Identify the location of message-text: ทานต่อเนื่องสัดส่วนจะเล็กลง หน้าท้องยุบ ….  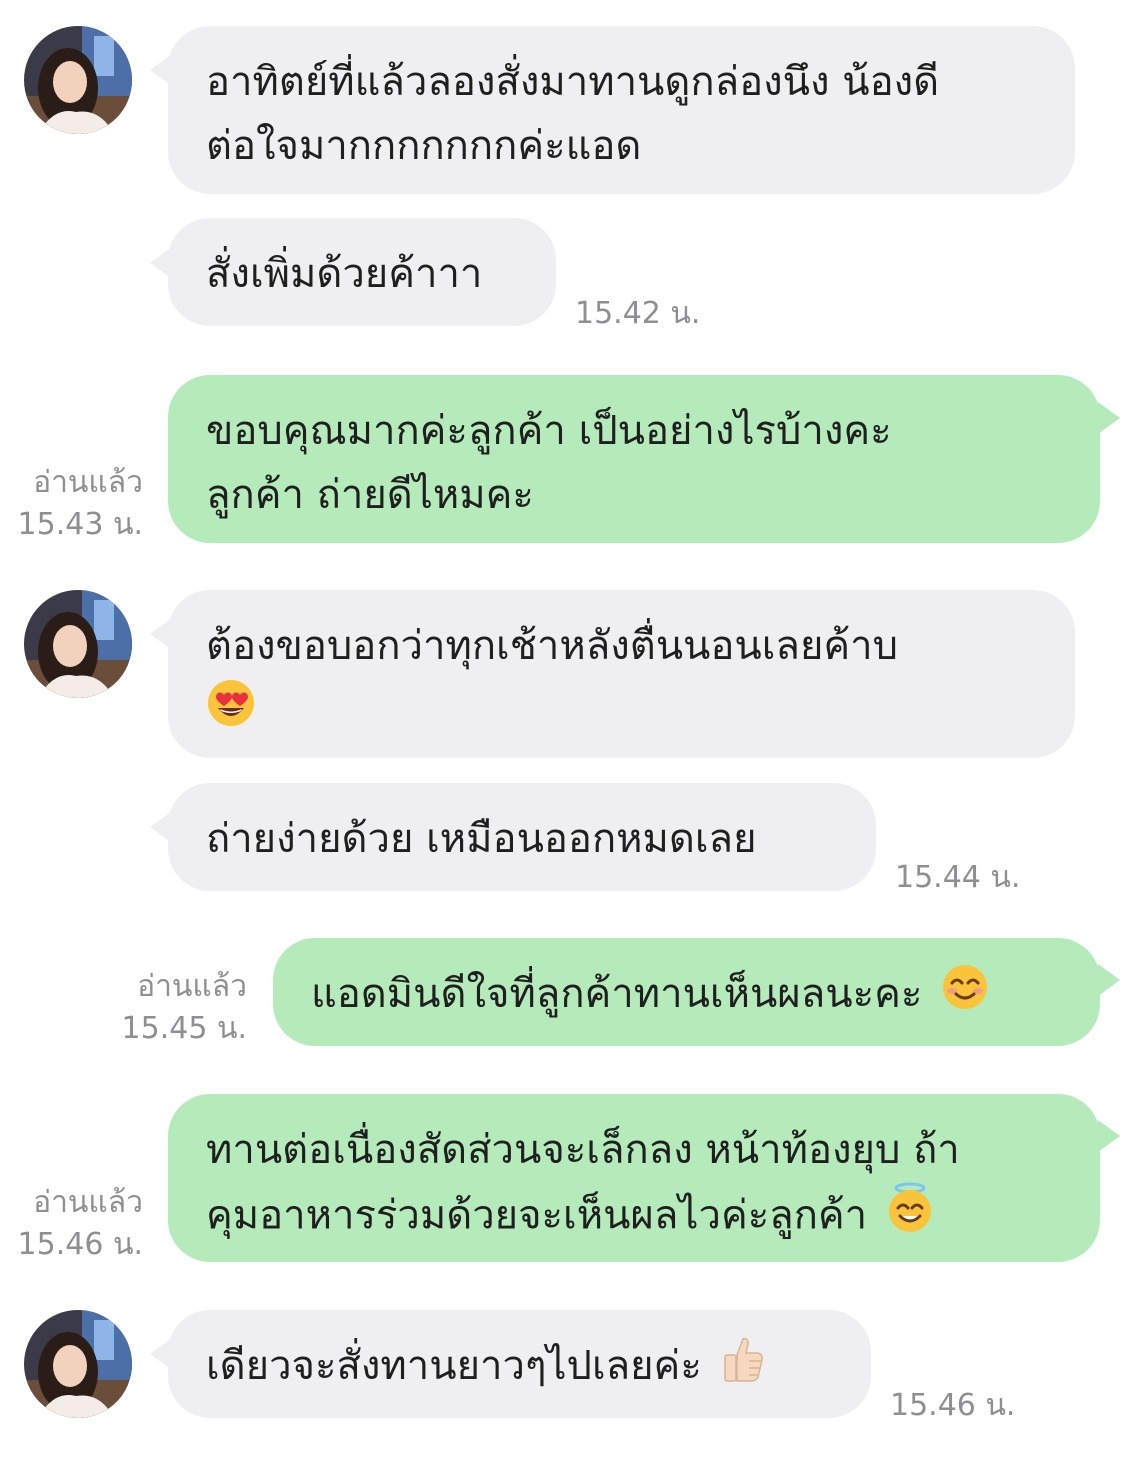
(583, 1150).